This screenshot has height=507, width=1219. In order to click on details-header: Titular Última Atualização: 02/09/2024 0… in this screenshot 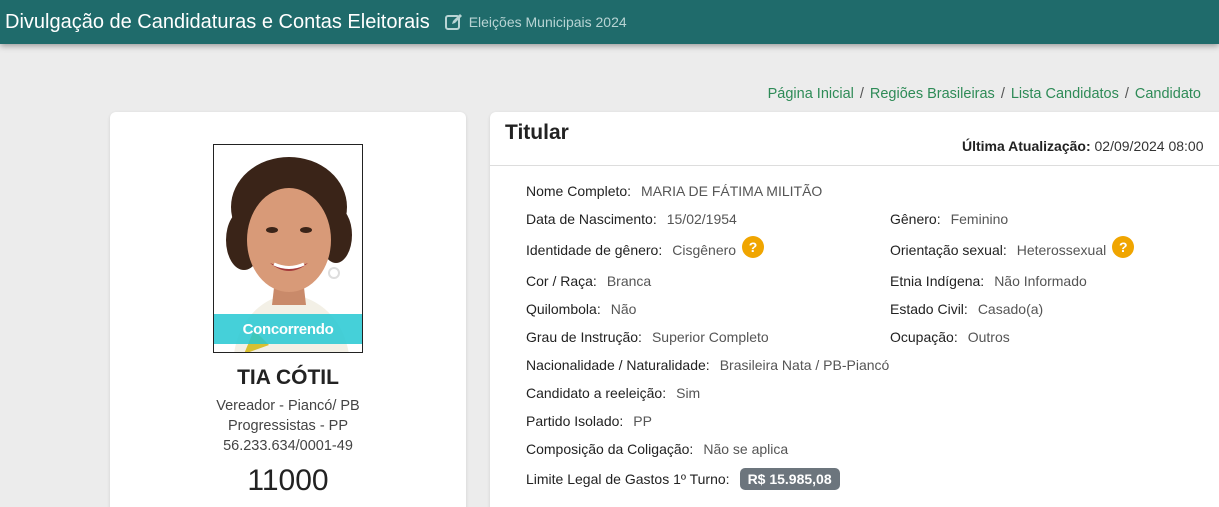, I will do `click(854, 139)`.